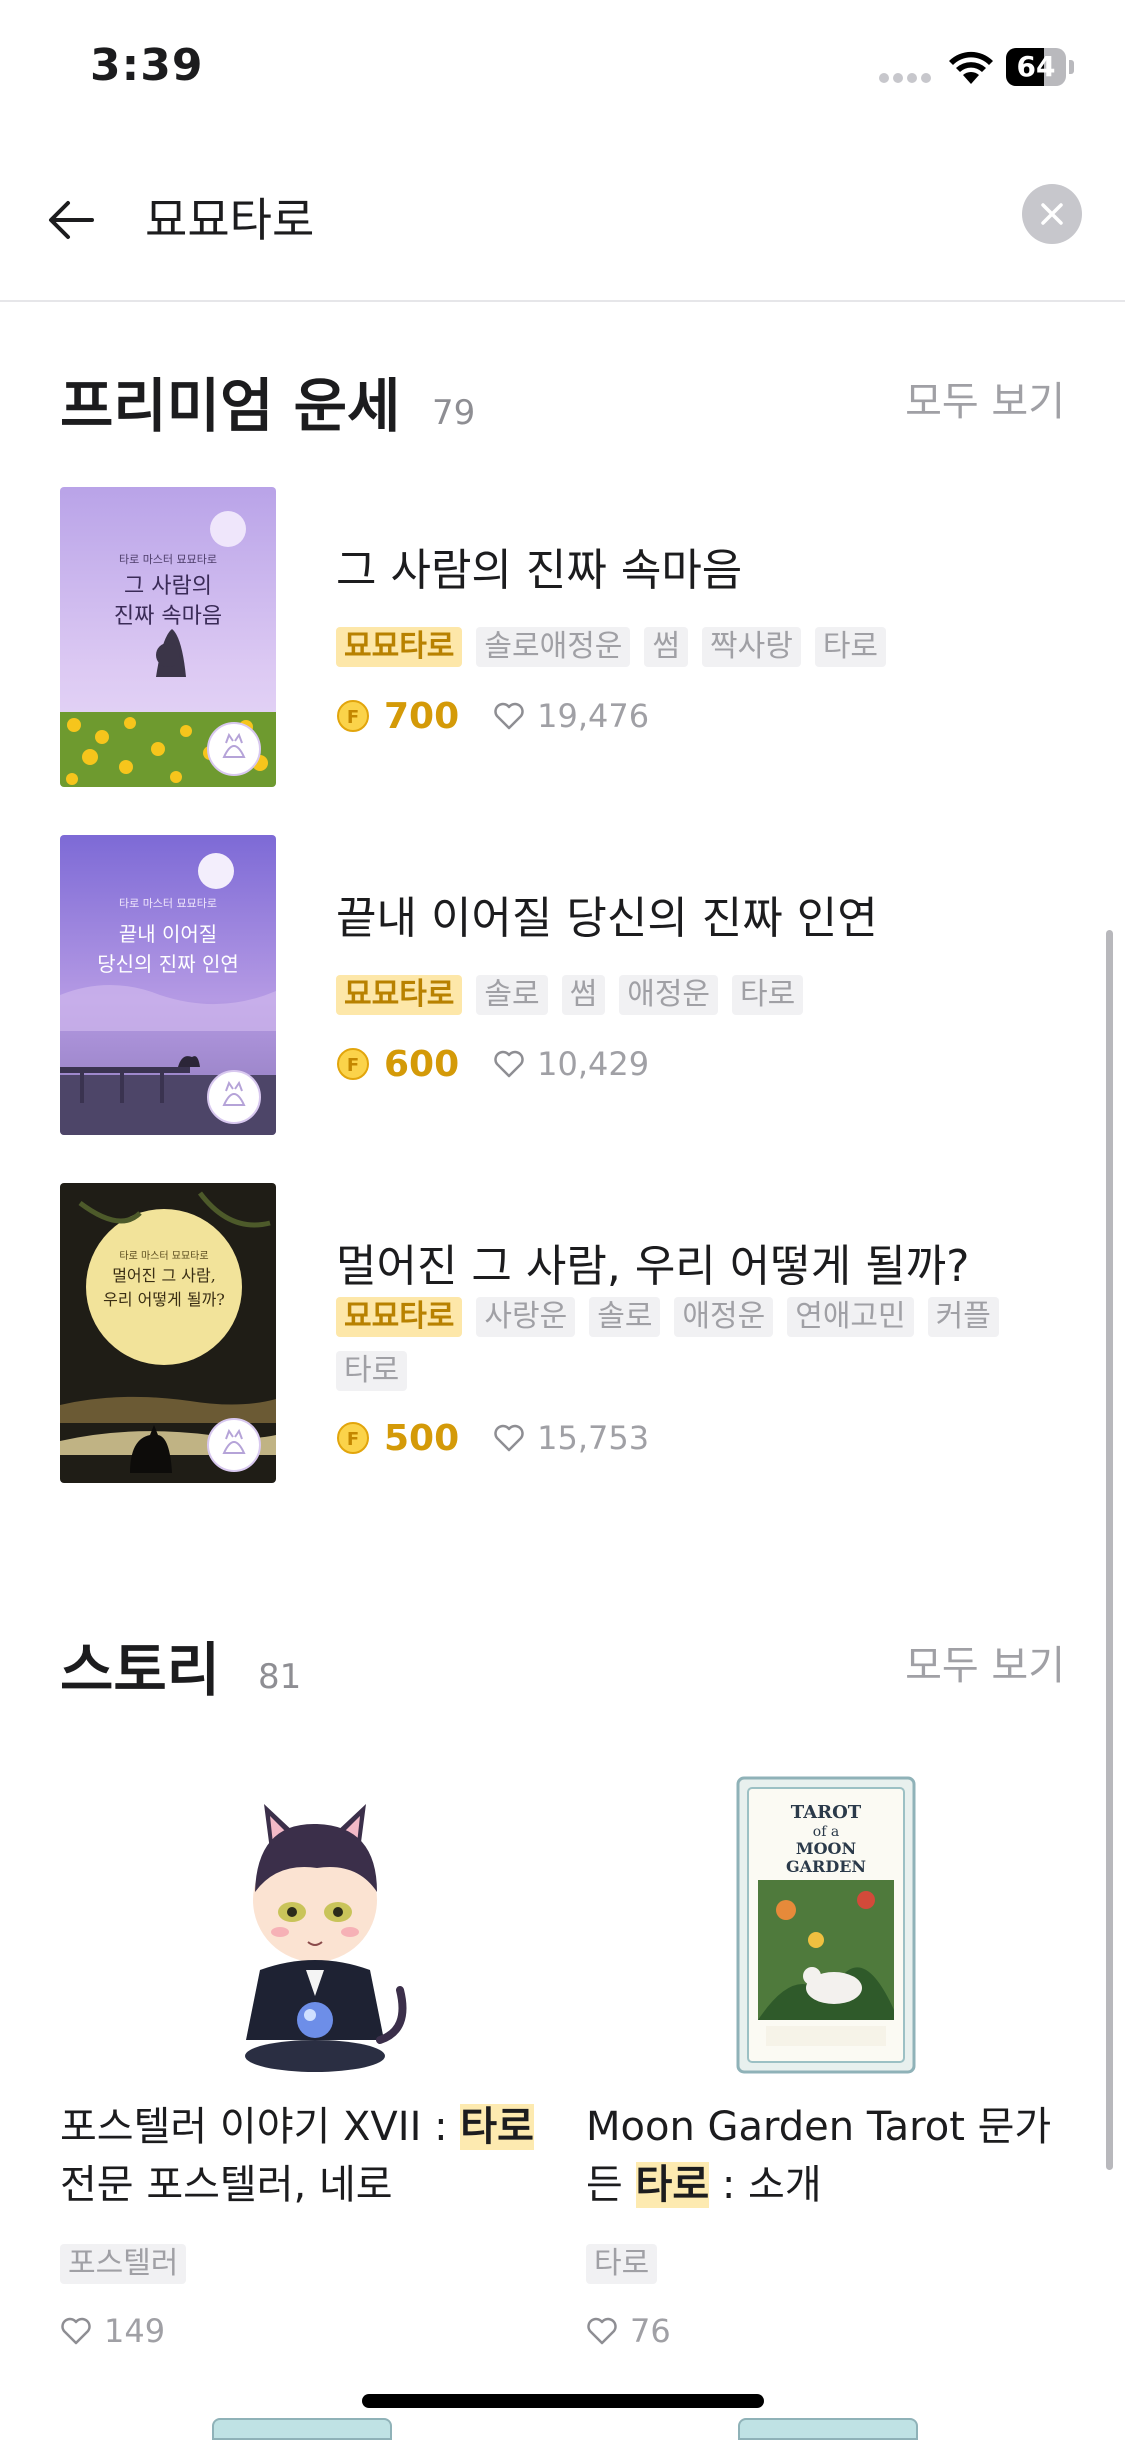 Image resolution: width=1125 pixels, height=2440 pixels. Describe the element at coordinates (135, 2331) in the screenshot. I see `like-count: 149` at that location.